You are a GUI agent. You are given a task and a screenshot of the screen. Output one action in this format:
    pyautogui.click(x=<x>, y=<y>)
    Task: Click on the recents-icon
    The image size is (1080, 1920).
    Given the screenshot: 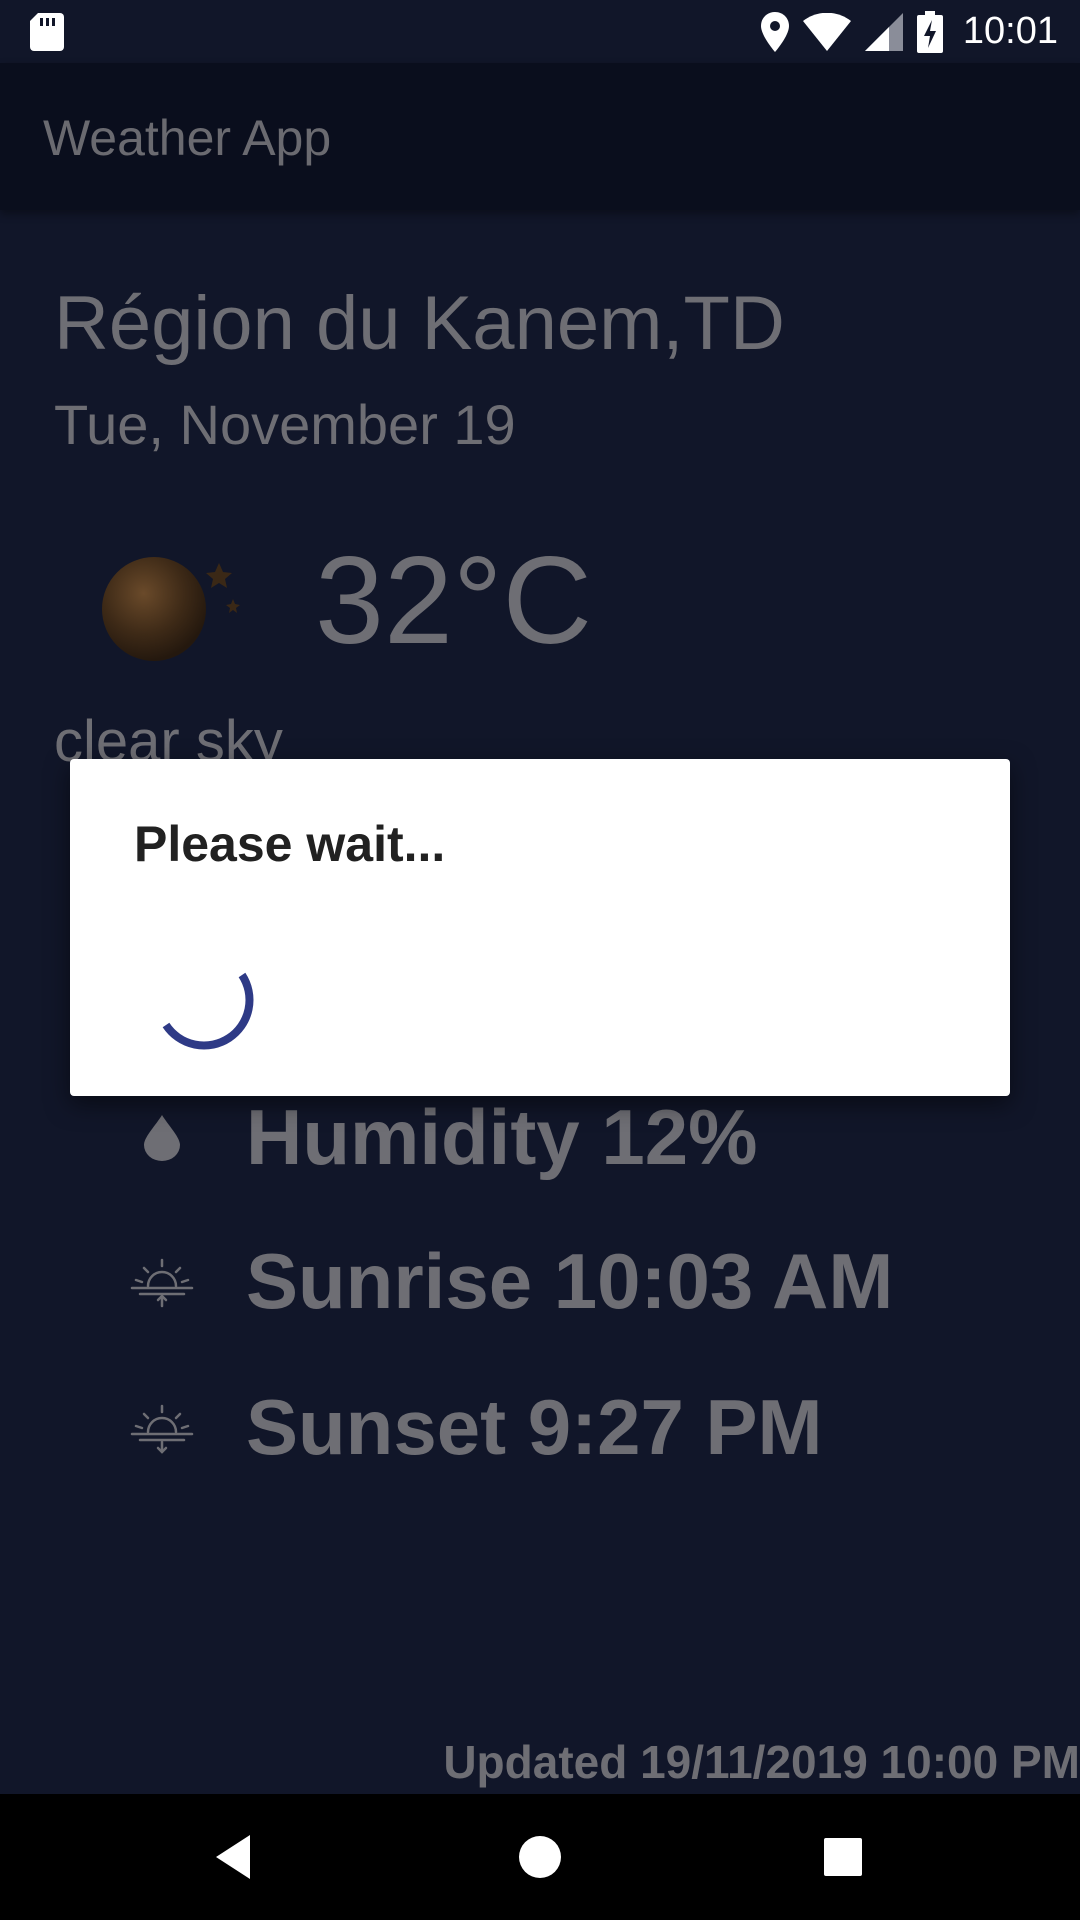 What is the action you would take?
    pyautogui.click(x=843, y=1857)
    